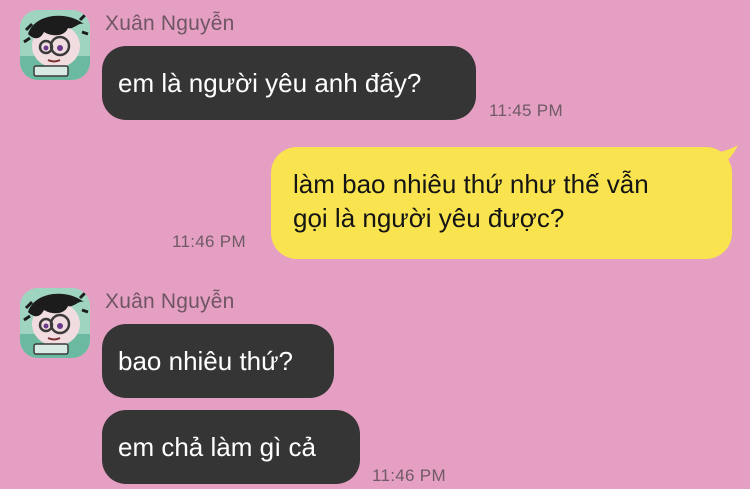  I want to click on bubble-tail-icon, so click(727, 154).